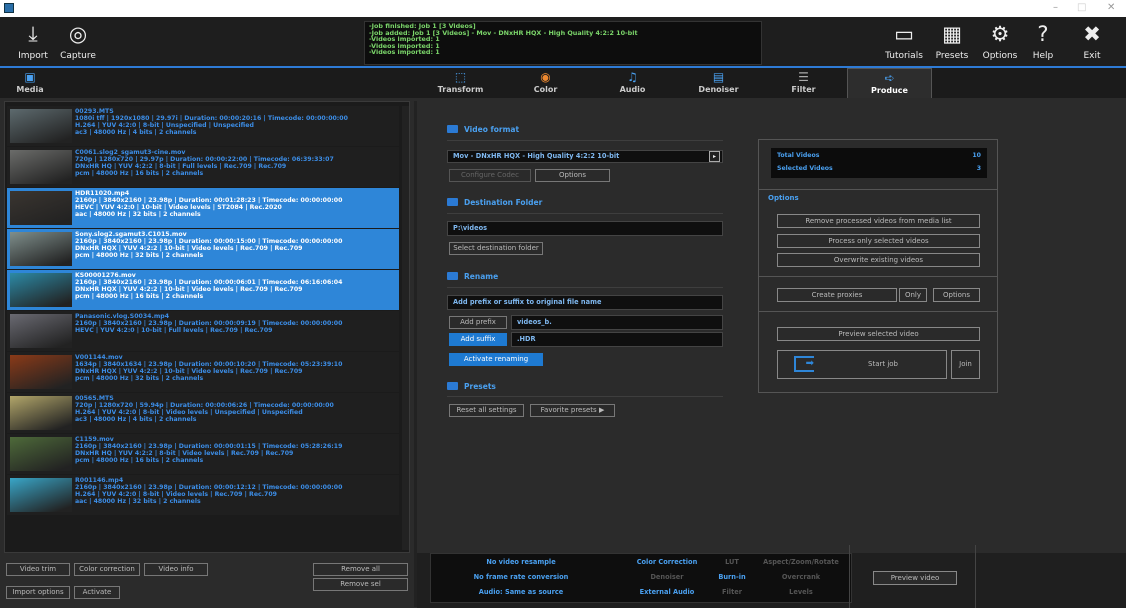 The image size is (1126, 608). Describe the element at coordinates (632, 77) in the screenshot. I see `music-note-icon: ♫` at that location.